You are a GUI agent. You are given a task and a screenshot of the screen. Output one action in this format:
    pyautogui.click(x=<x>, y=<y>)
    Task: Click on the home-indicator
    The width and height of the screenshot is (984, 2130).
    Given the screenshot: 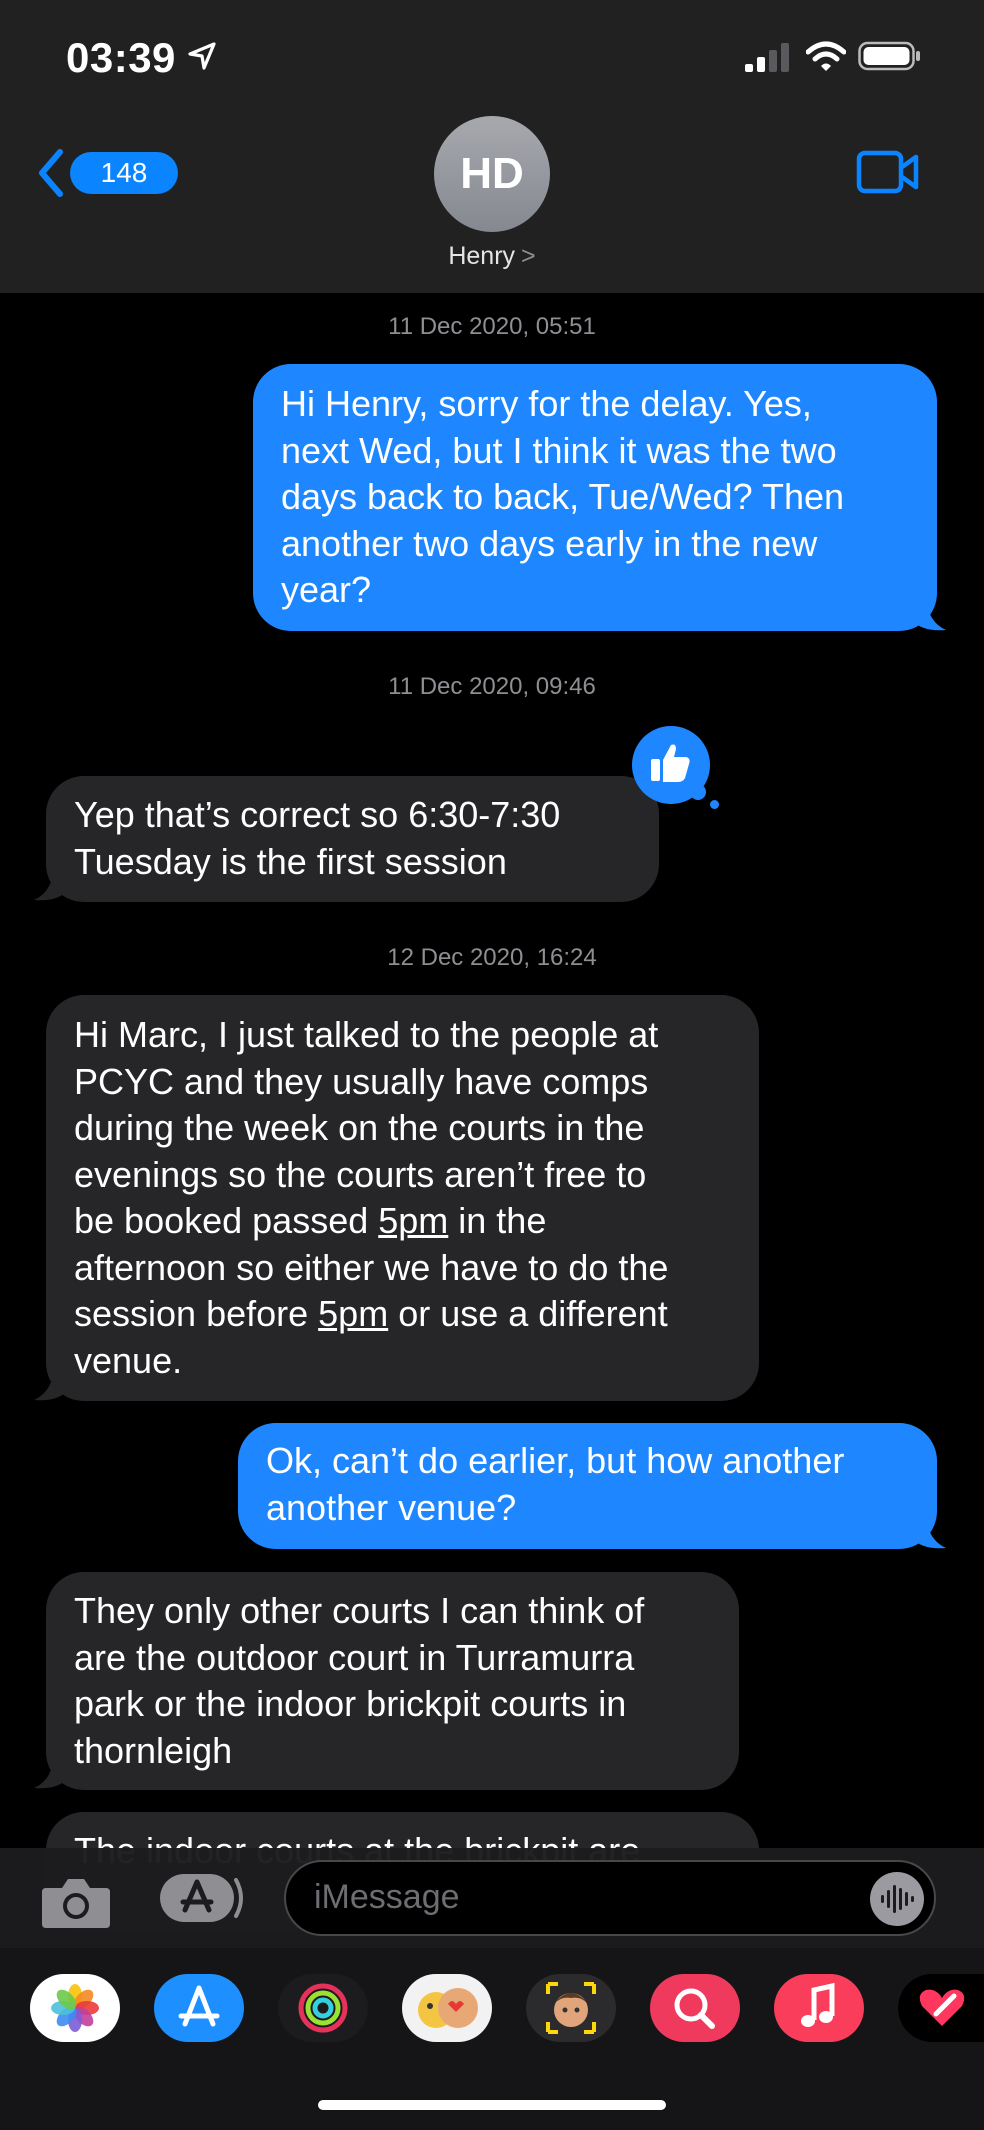 What is the action you would take?
    pyautogui.click(x=492, y=2105)
    